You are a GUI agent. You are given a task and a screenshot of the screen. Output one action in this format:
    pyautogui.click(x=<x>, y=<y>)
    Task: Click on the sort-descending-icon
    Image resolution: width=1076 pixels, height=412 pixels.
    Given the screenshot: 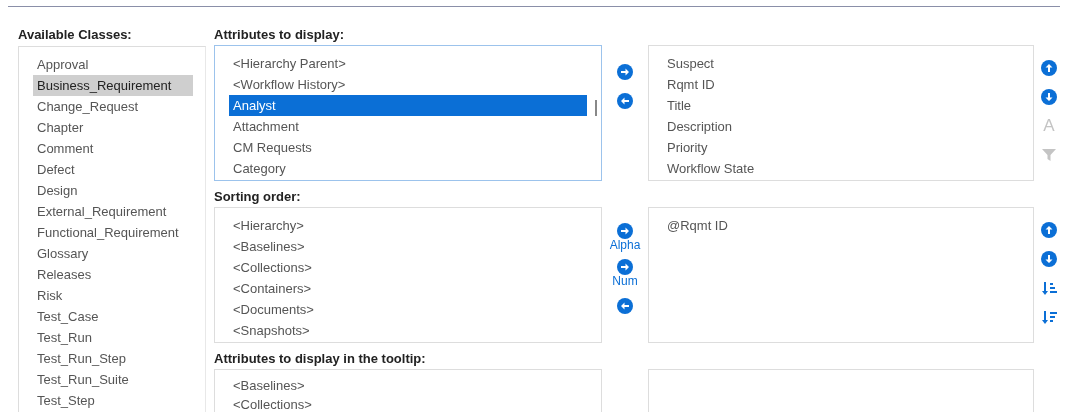 What is the action you would take?
    pyautogui.click(x=1049, y=317)
    